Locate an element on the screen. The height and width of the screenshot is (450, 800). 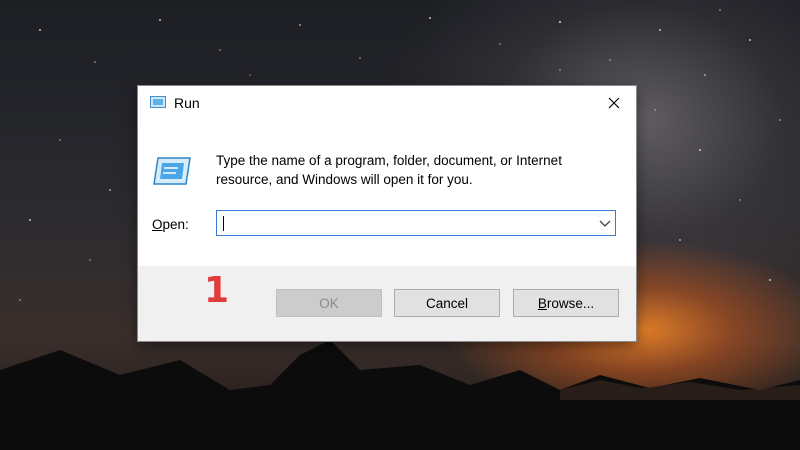
open-label-rest: pen: is located at coordinates (175, 224).